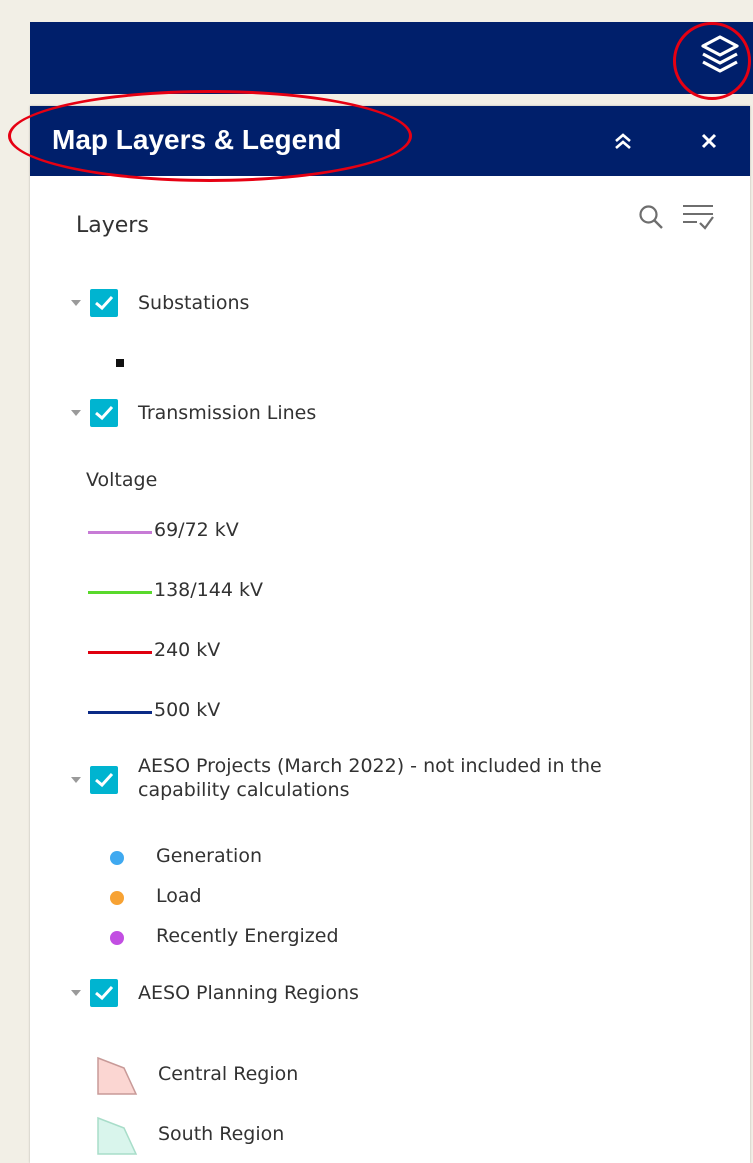 Image resolution: width=753 pixels, height=1163 pixels. What do you see at coordinates (118, 1078) in the screenshot?
I see `central-region-polygon-symbol` at bounding box center [118, 1078].